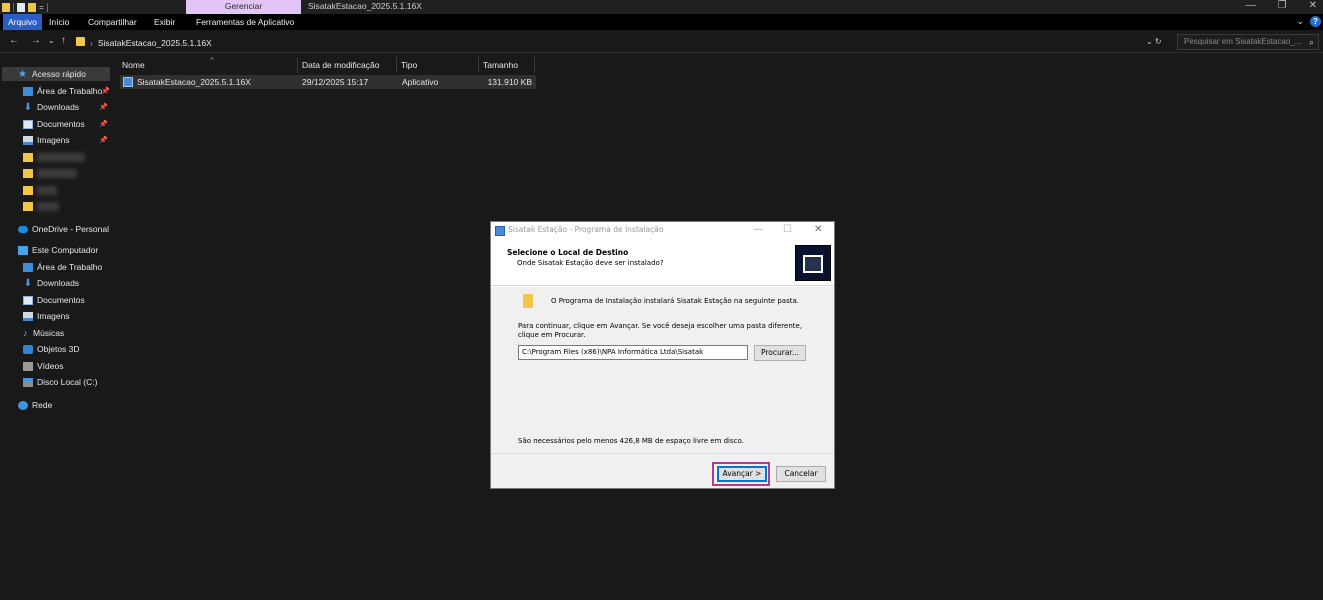 This screenshot has height=600, width=1323. Describe the element at coordinates (58, 250) in the screenshot. I see `sidebar-item-este-computador: Este Computador` at that location.